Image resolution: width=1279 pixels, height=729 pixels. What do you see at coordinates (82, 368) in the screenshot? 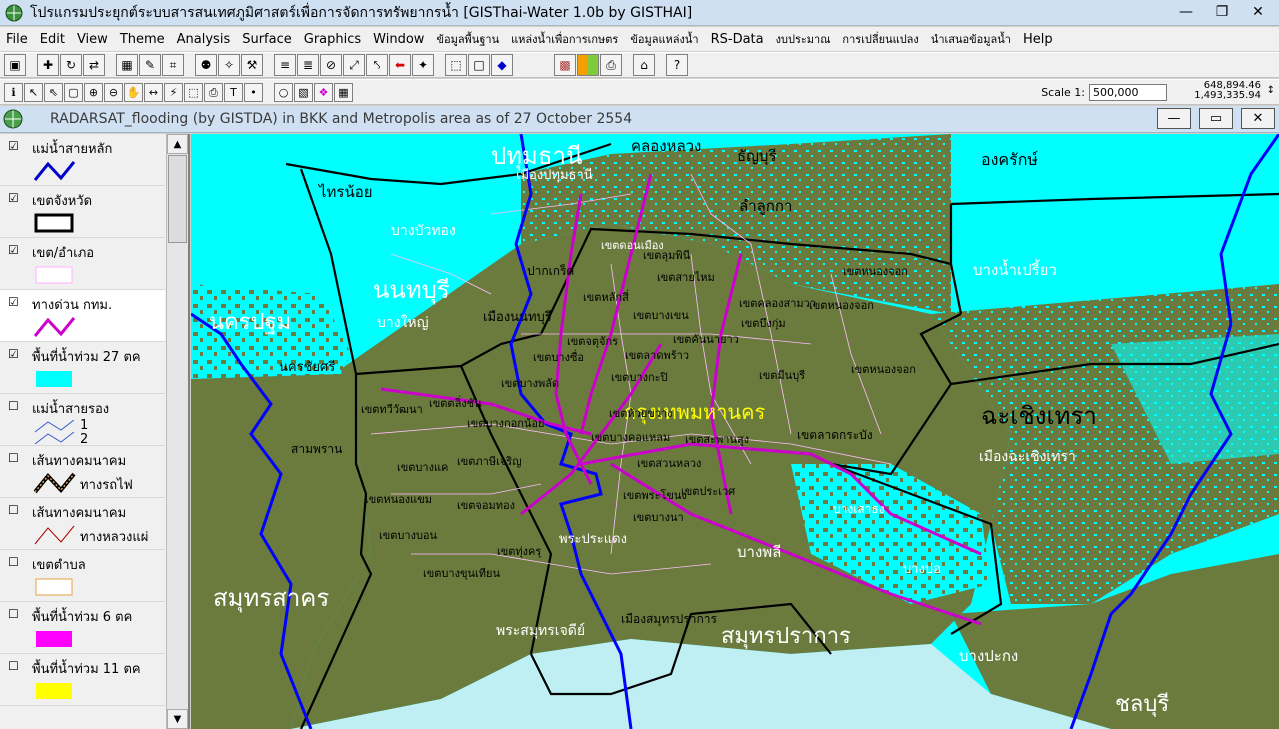
I see `legend-flood-27oct: ☑ พื้นที่น้ำท่วม 27 ตค` at bounding box center [82, 368].